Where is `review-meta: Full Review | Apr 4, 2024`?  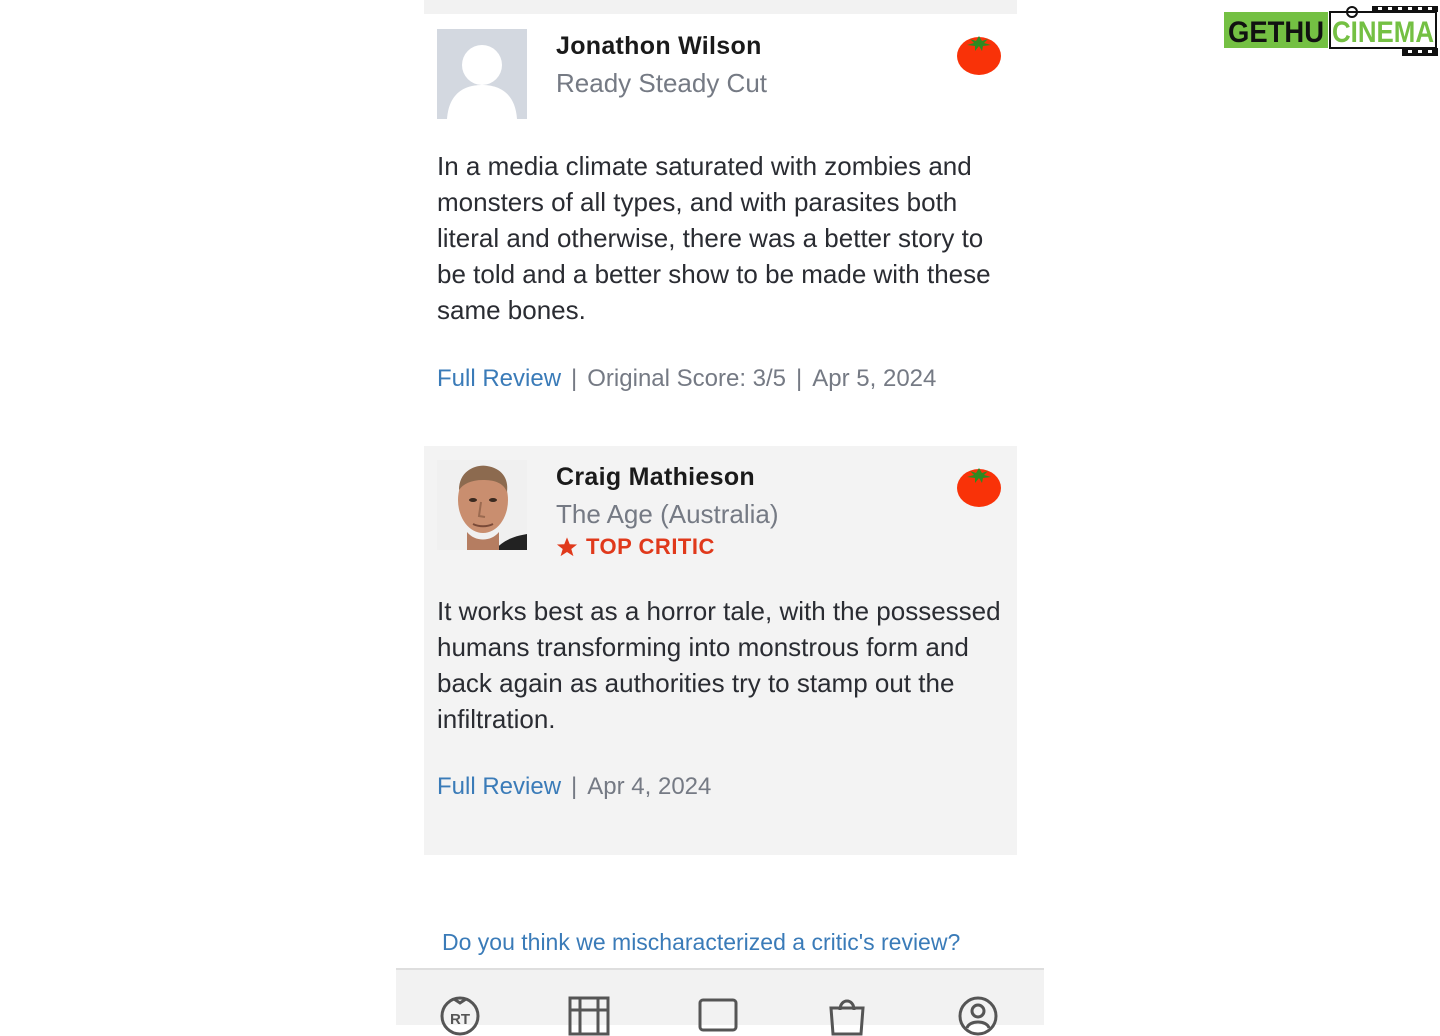 review-meta: Full Review | Apr 4, 2024 is located at coordinates (574, 787).